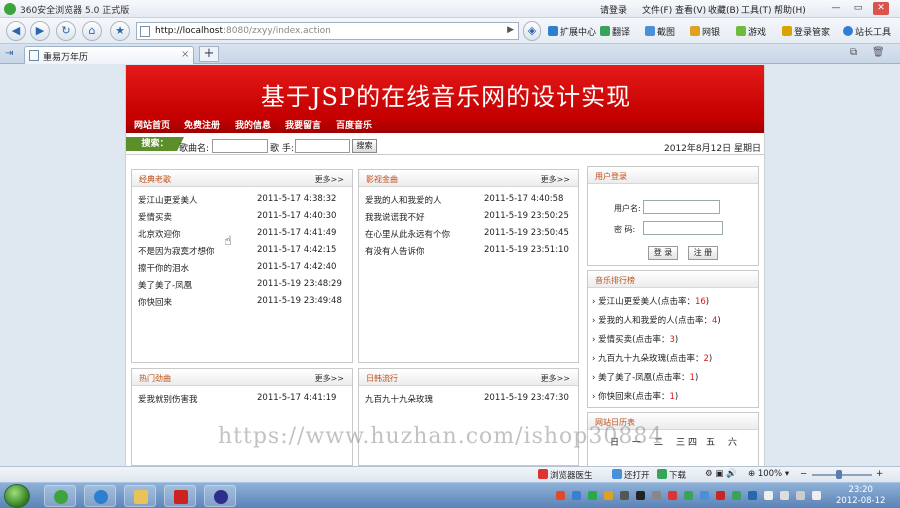 The image size is (900, 508). What do you see at coordinates (242, 401) in the screenshot?
I see `list-item: 爱我就别伤害我 2011-5-17 4:41:19` at bounding box center [242, 401].